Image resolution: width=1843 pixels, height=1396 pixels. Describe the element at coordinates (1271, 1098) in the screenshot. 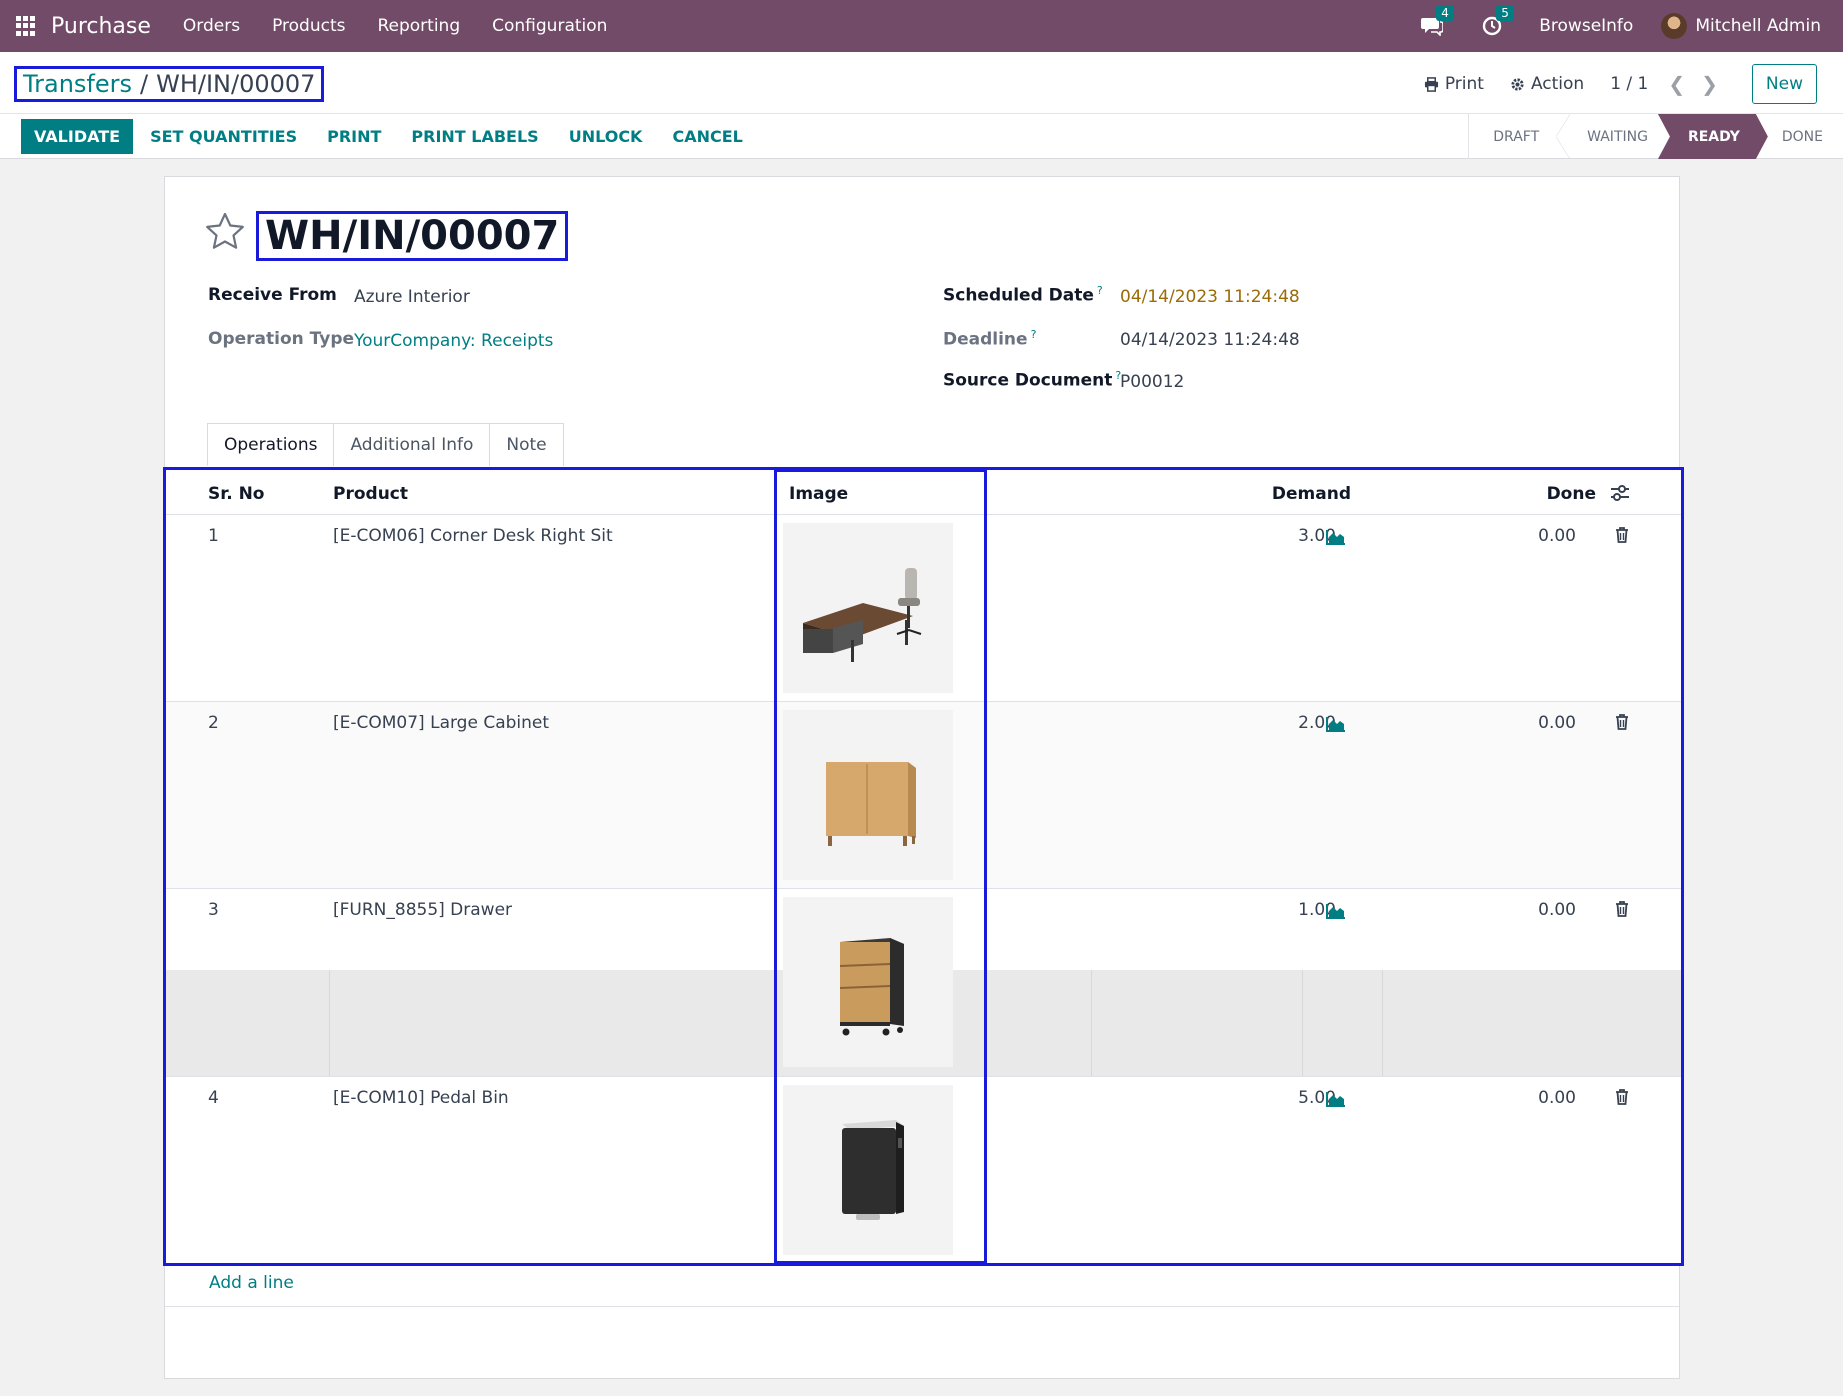

I see `row-demand: 5.00` at that location.